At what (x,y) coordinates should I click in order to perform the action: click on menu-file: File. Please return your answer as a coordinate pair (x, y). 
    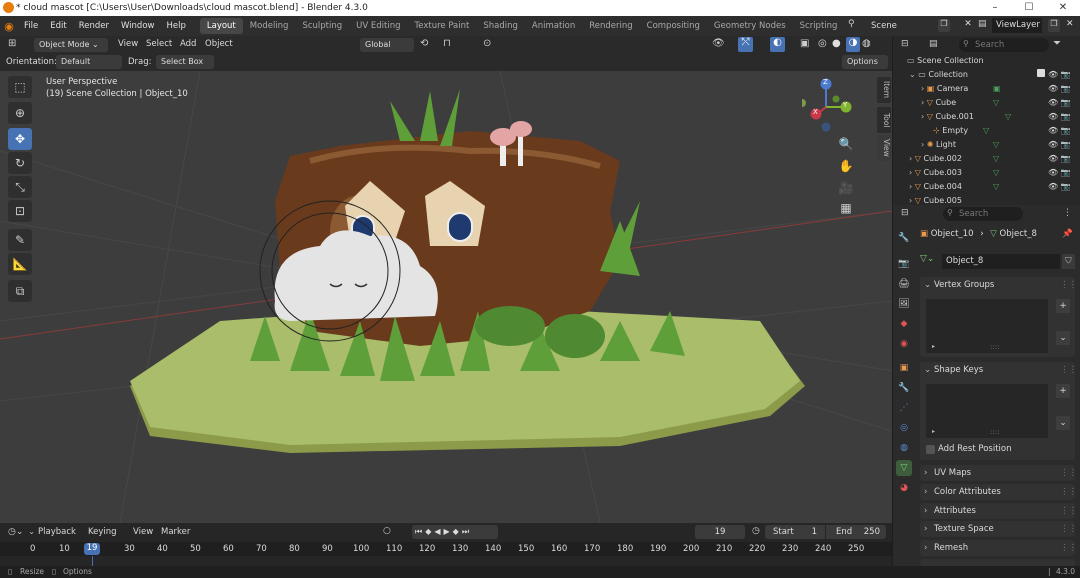
    Looking at the image, I should click on (31, 26).